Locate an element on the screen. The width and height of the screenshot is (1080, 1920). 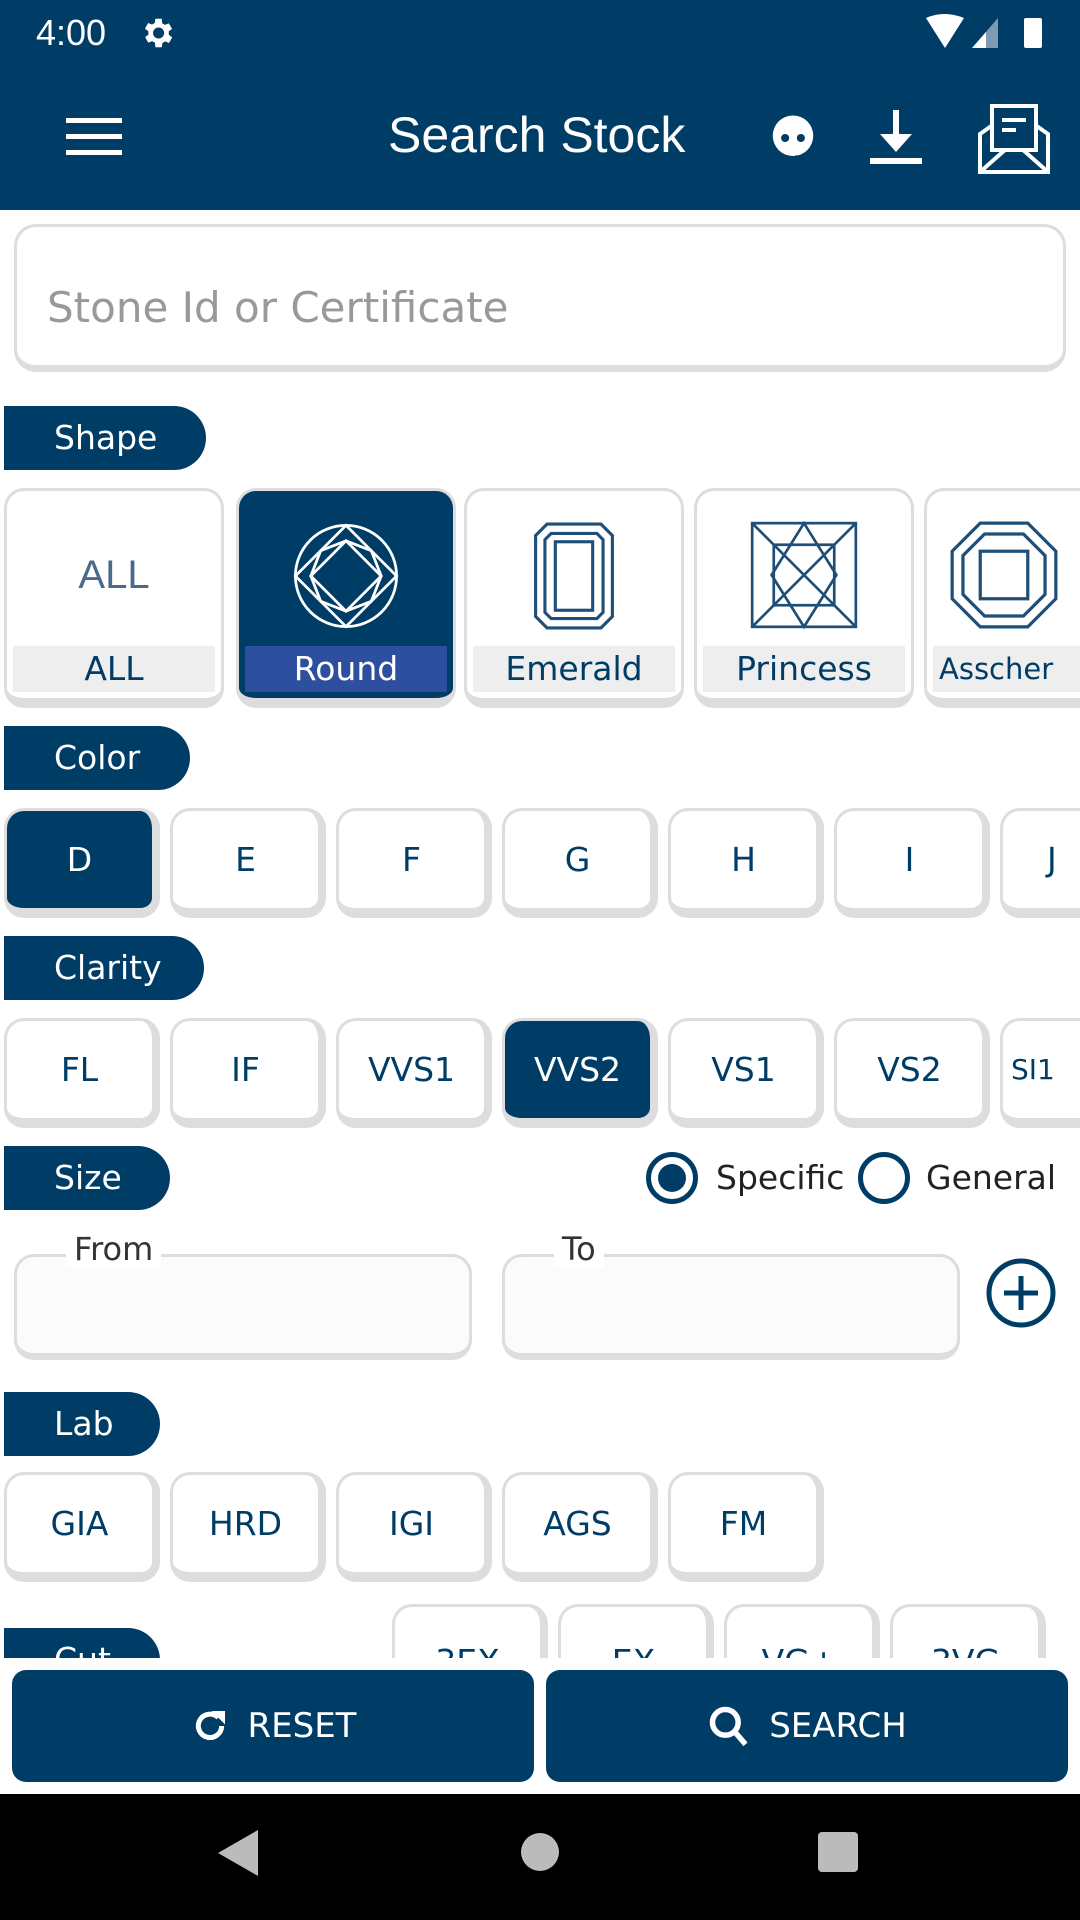
emerald-diamond-icon is located at coordinates (574, 576).